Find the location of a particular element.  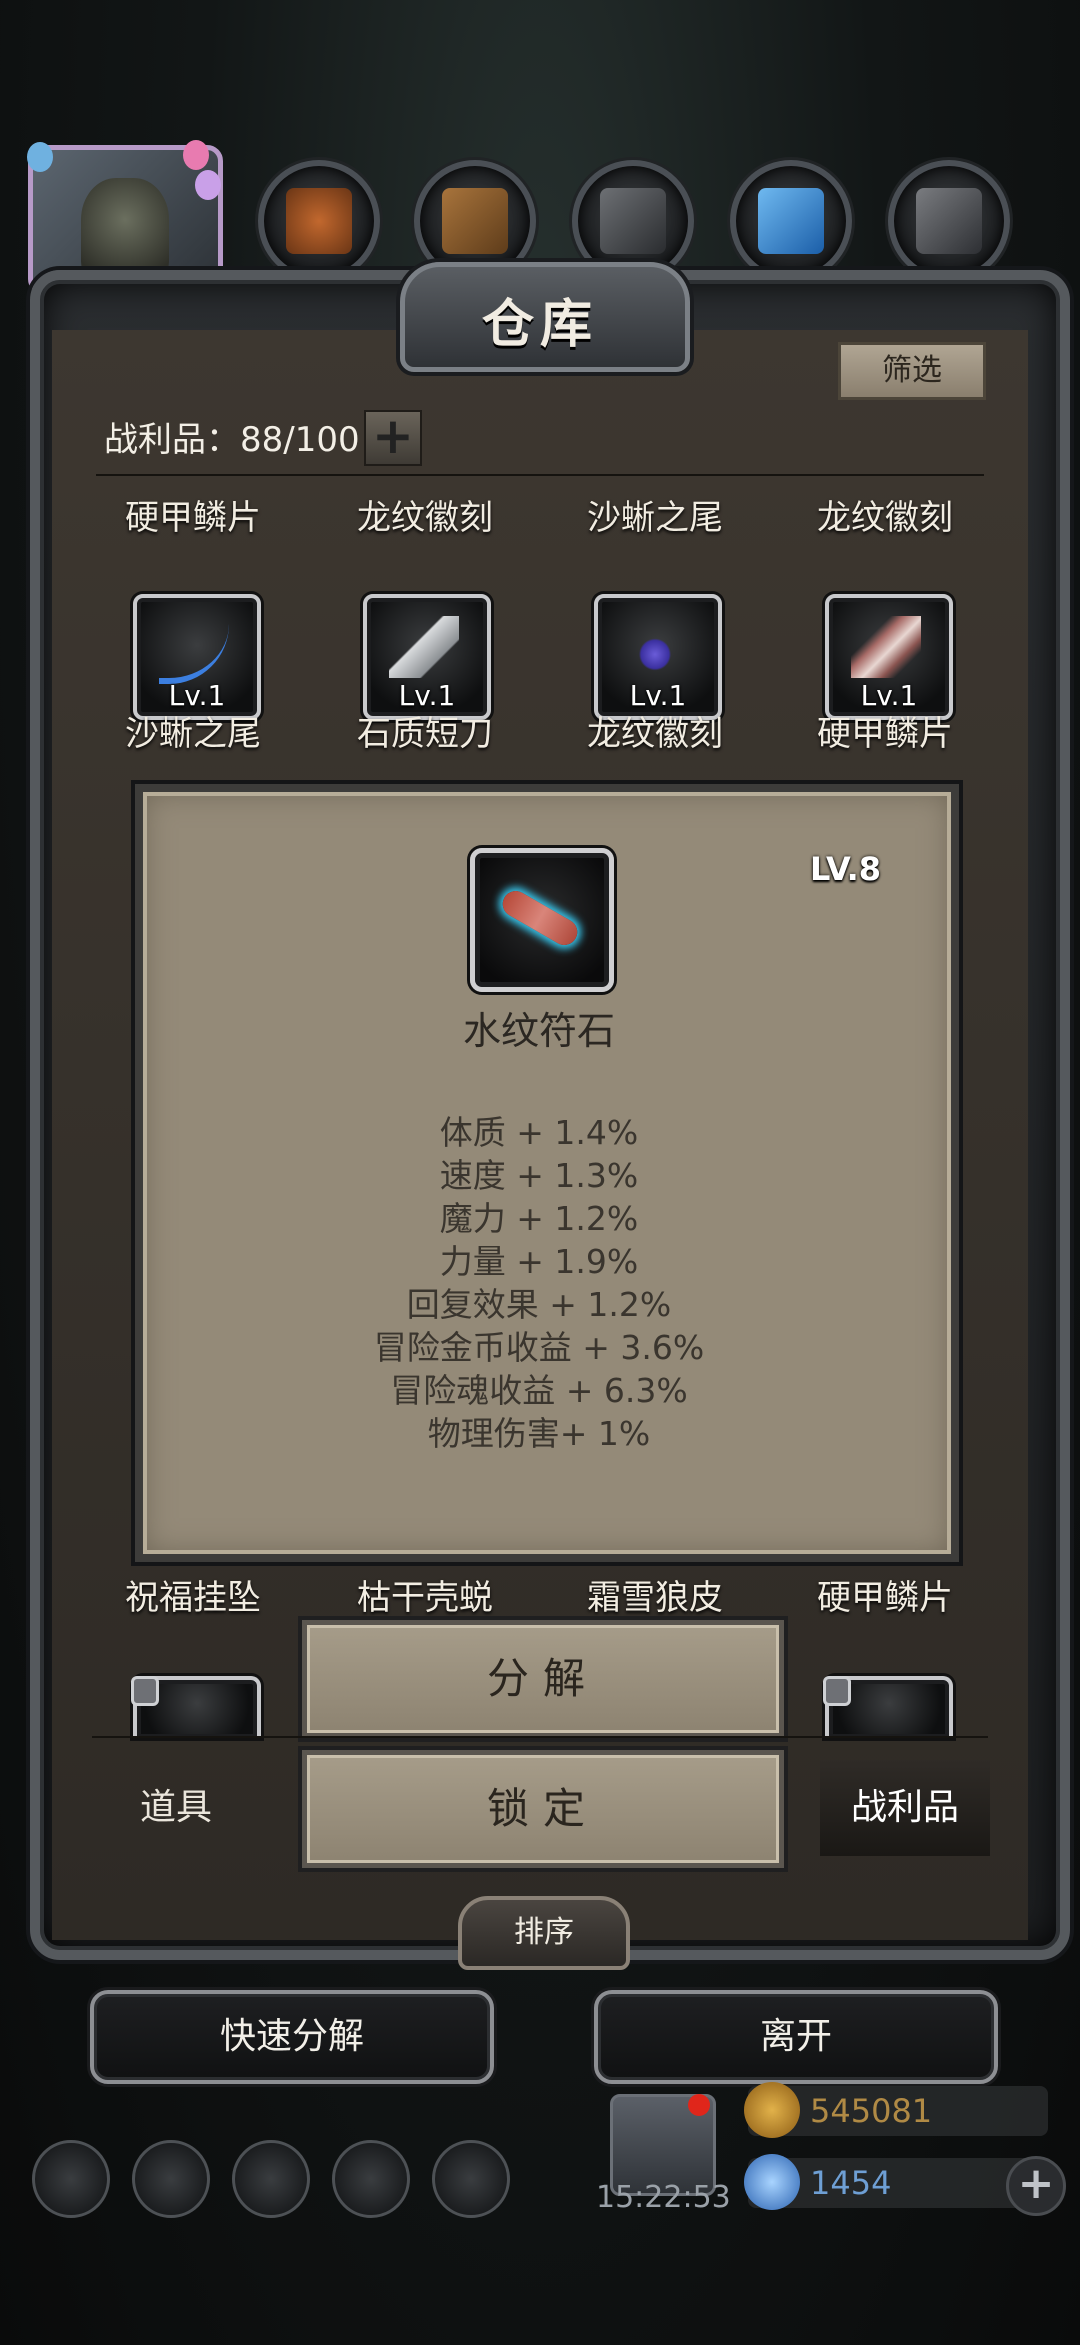

leave-button: 离开 is located at coordinates (796, 2037).